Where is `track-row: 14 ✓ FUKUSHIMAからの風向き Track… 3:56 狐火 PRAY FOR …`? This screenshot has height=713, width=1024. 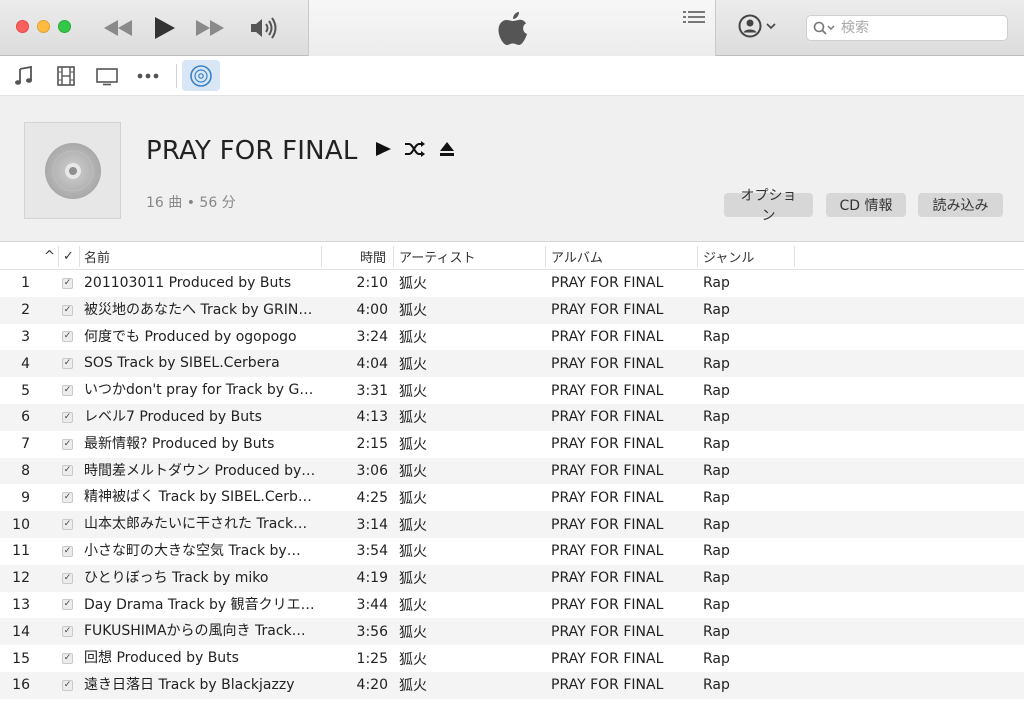 track-row: 14 ✓ FUKUSHIMAからの風向き Track… 3:56 狐火 PRAY FOR … is located at coordinates (512, 632).